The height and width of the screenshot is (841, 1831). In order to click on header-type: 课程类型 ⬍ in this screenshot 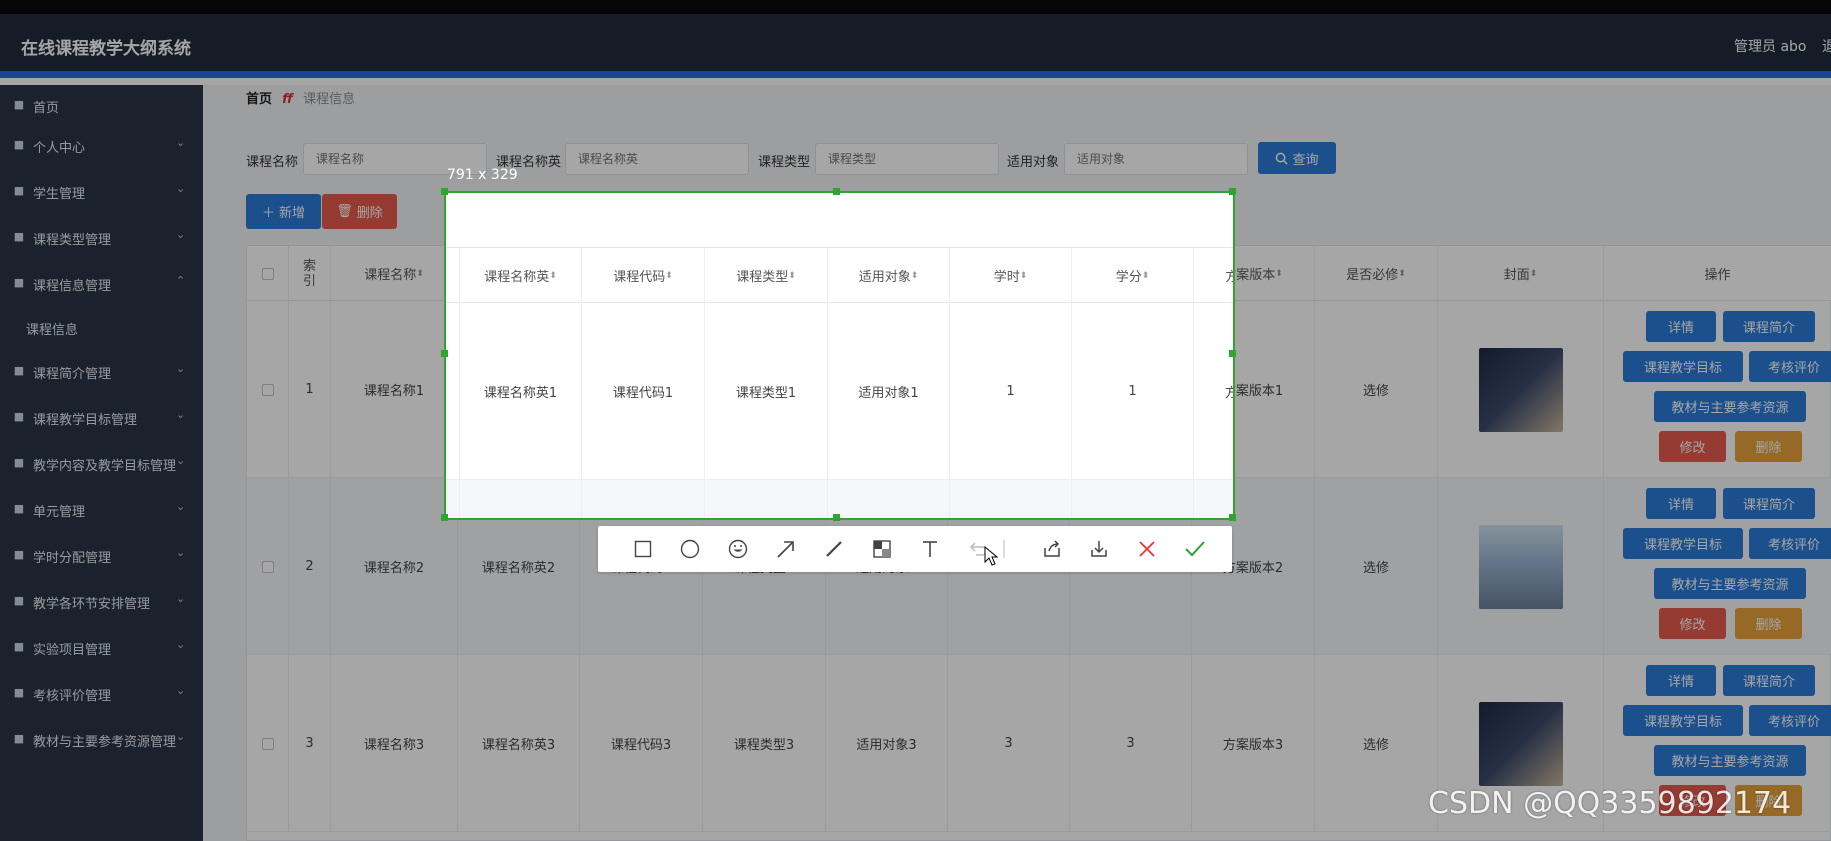, I will do `click(766, 275)`.